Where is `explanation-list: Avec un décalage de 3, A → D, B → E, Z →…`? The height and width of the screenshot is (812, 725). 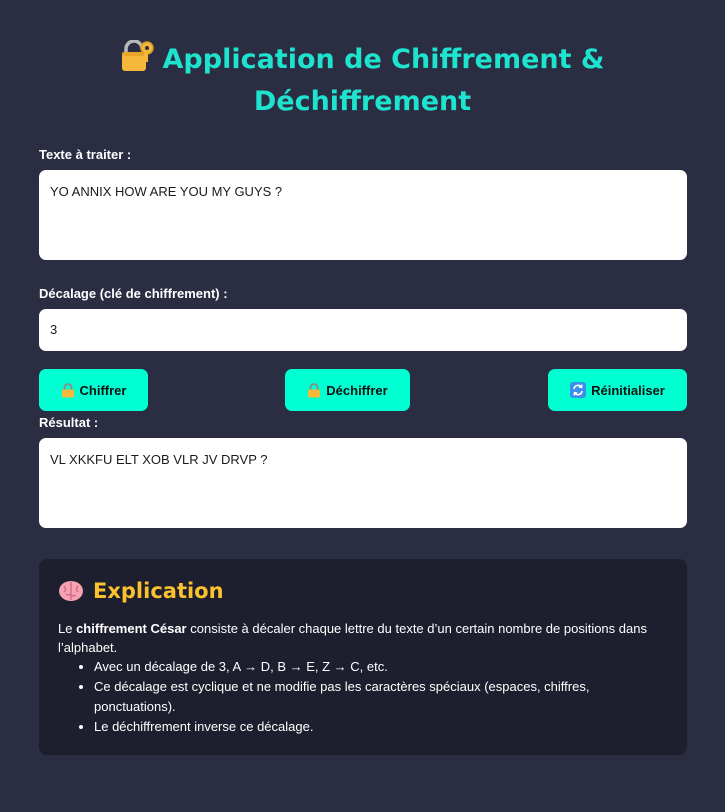
explanation-list: Avec un décalage de 3, A → D, B → E, Z →… is located at coordinates (363, 697).